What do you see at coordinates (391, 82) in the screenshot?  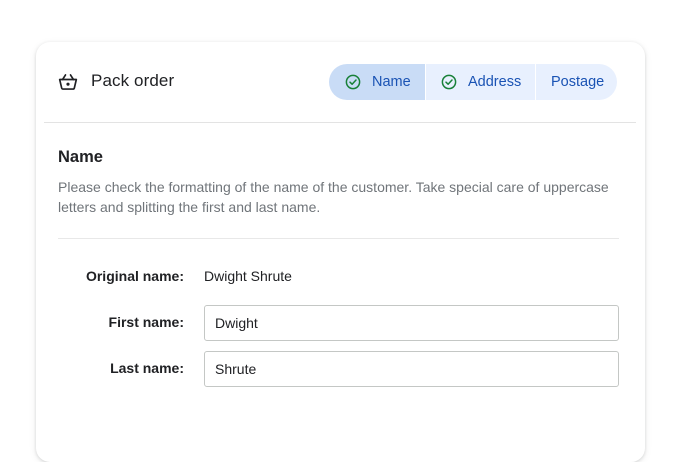 I see `step-name-label: Name` at bounding box center [391, 82].